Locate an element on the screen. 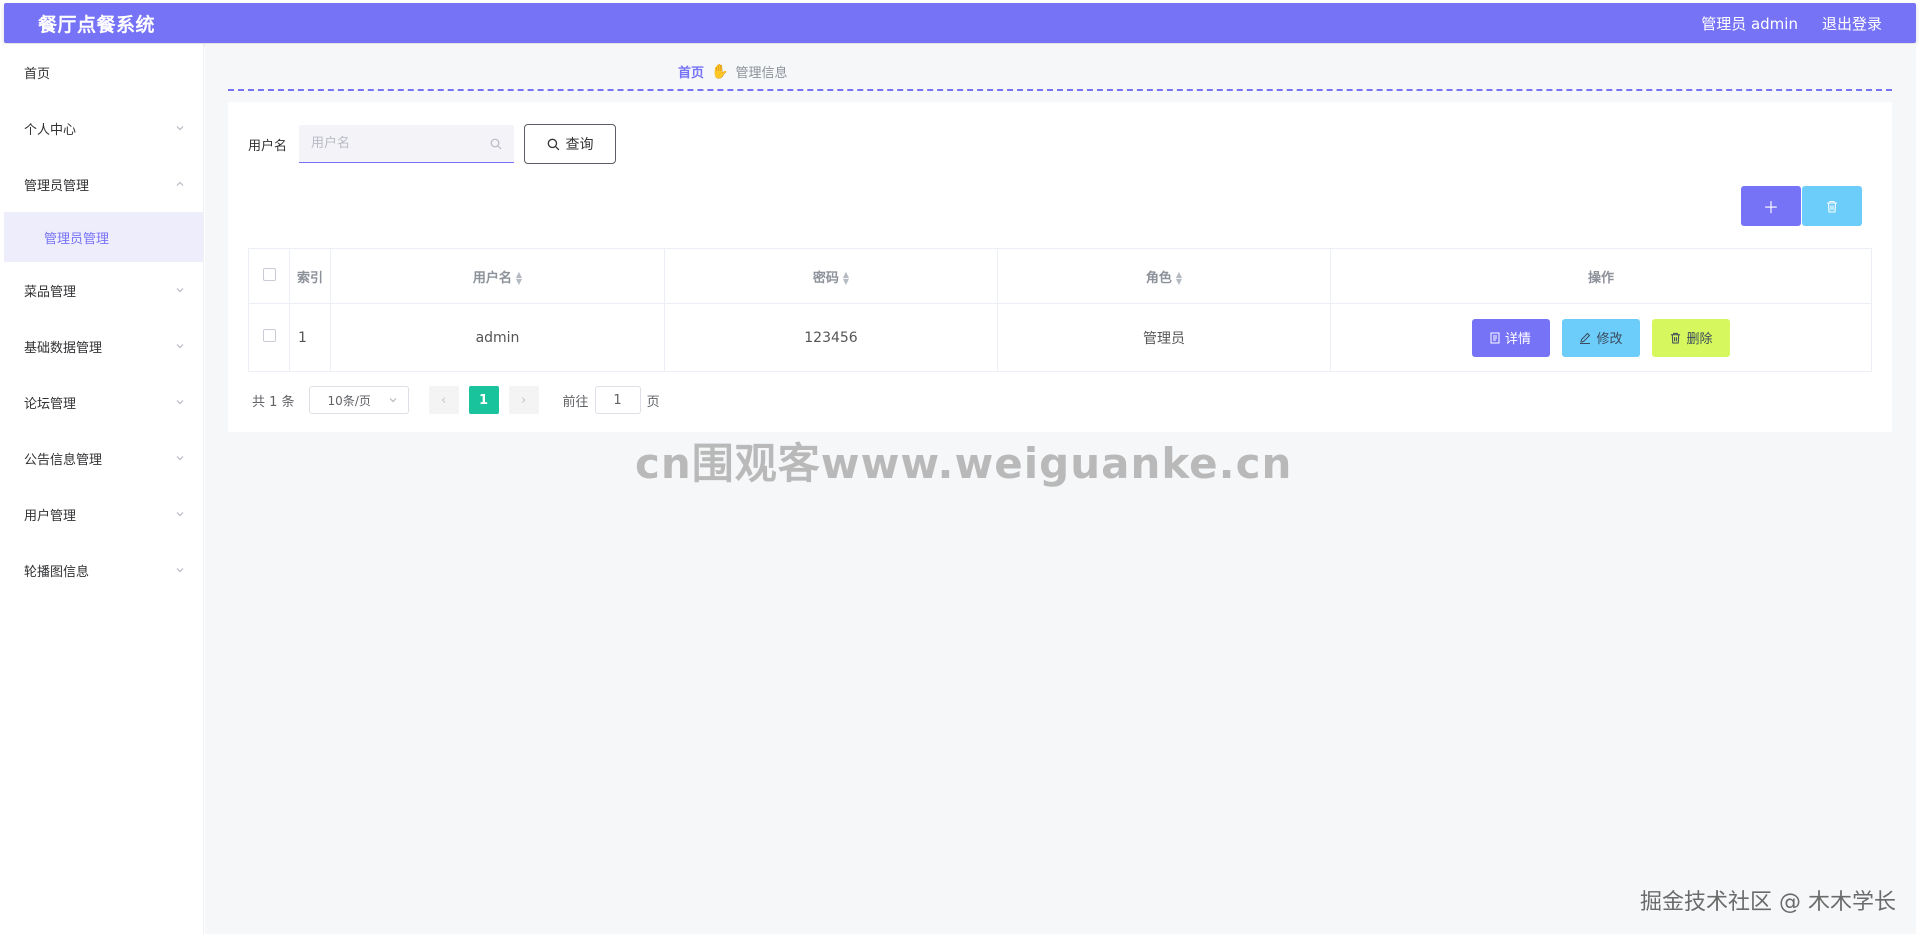  column-header-label: 用户名 is located at coordinates (492, 278).